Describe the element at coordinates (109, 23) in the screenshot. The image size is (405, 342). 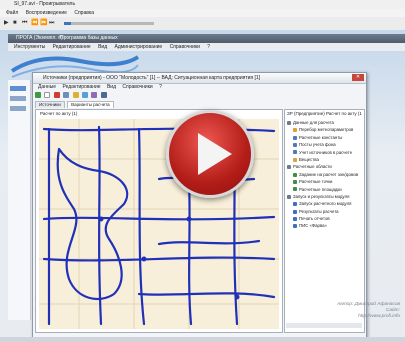
I see `seek-slider` at that location.